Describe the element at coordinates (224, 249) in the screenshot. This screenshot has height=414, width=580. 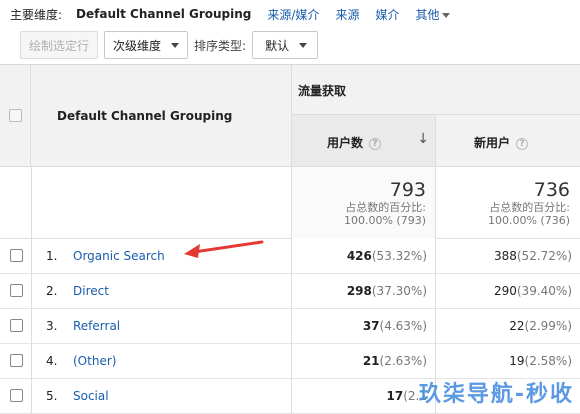
I see `annotation-arrow-icon` at that location.